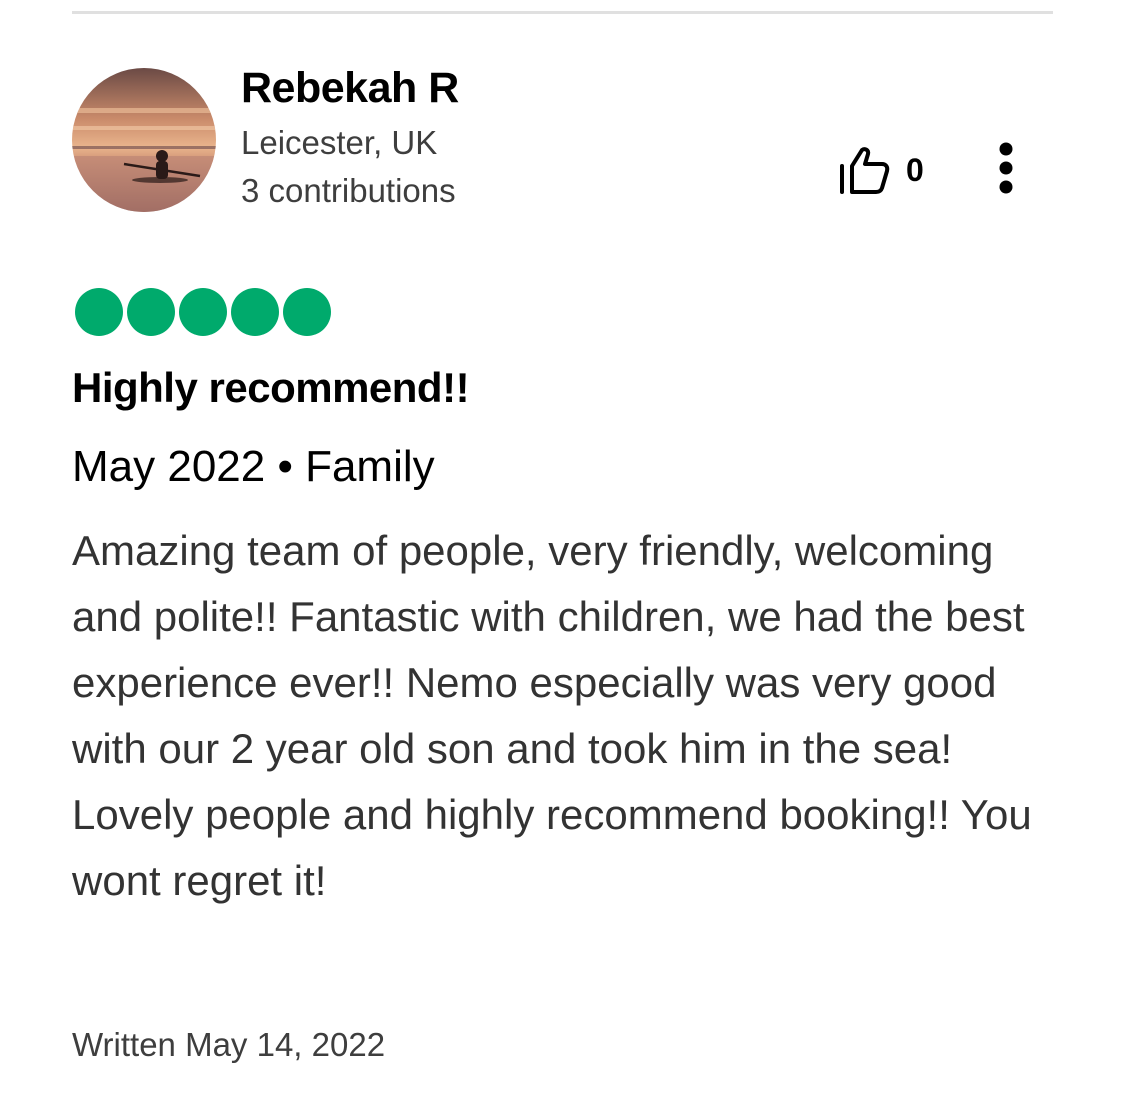  Describe the element at coordinates (339, 142) in the screenshot. I see `reviewer-location: Leicester, UK` at that location.